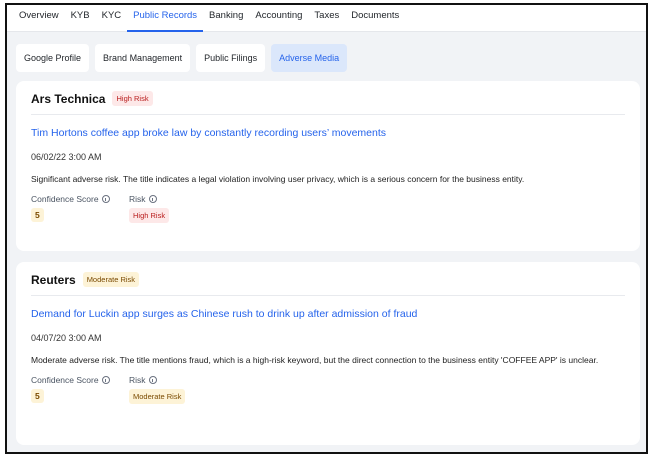 The height and width of the screenshot is (458, 653). Describe the element at coordinates (53, 279) in the screenshot. I see `source-name: Reuters` at that location.